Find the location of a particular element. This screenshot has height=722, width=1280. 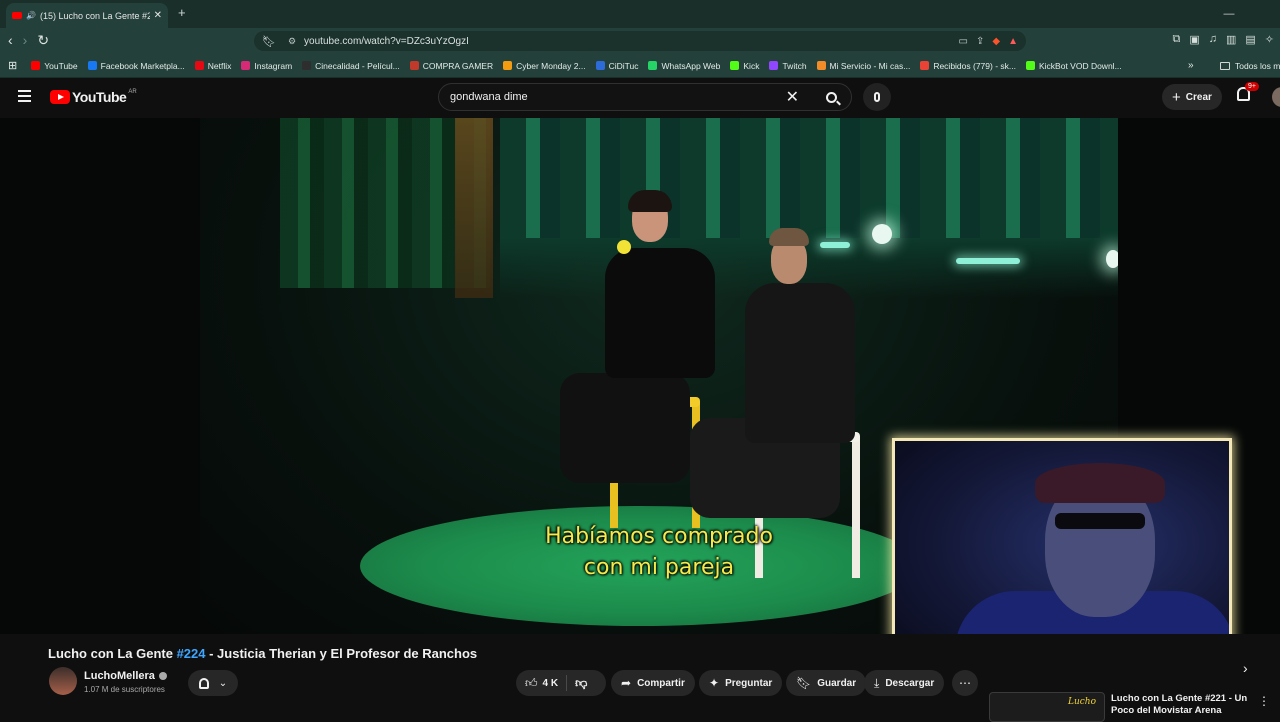

account-avatar is located at coordinates (1276, 97).